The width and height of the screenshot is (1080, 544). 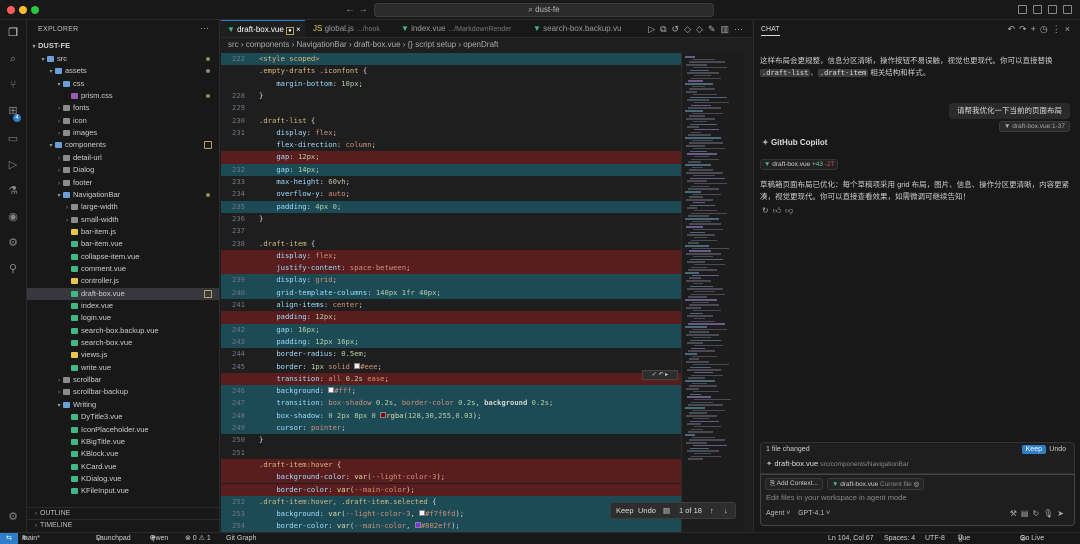 What do you see at coordinates (665, 29) in the screenshot?
I see `compare-icon: ⧉` at bounding box center [665, 29].